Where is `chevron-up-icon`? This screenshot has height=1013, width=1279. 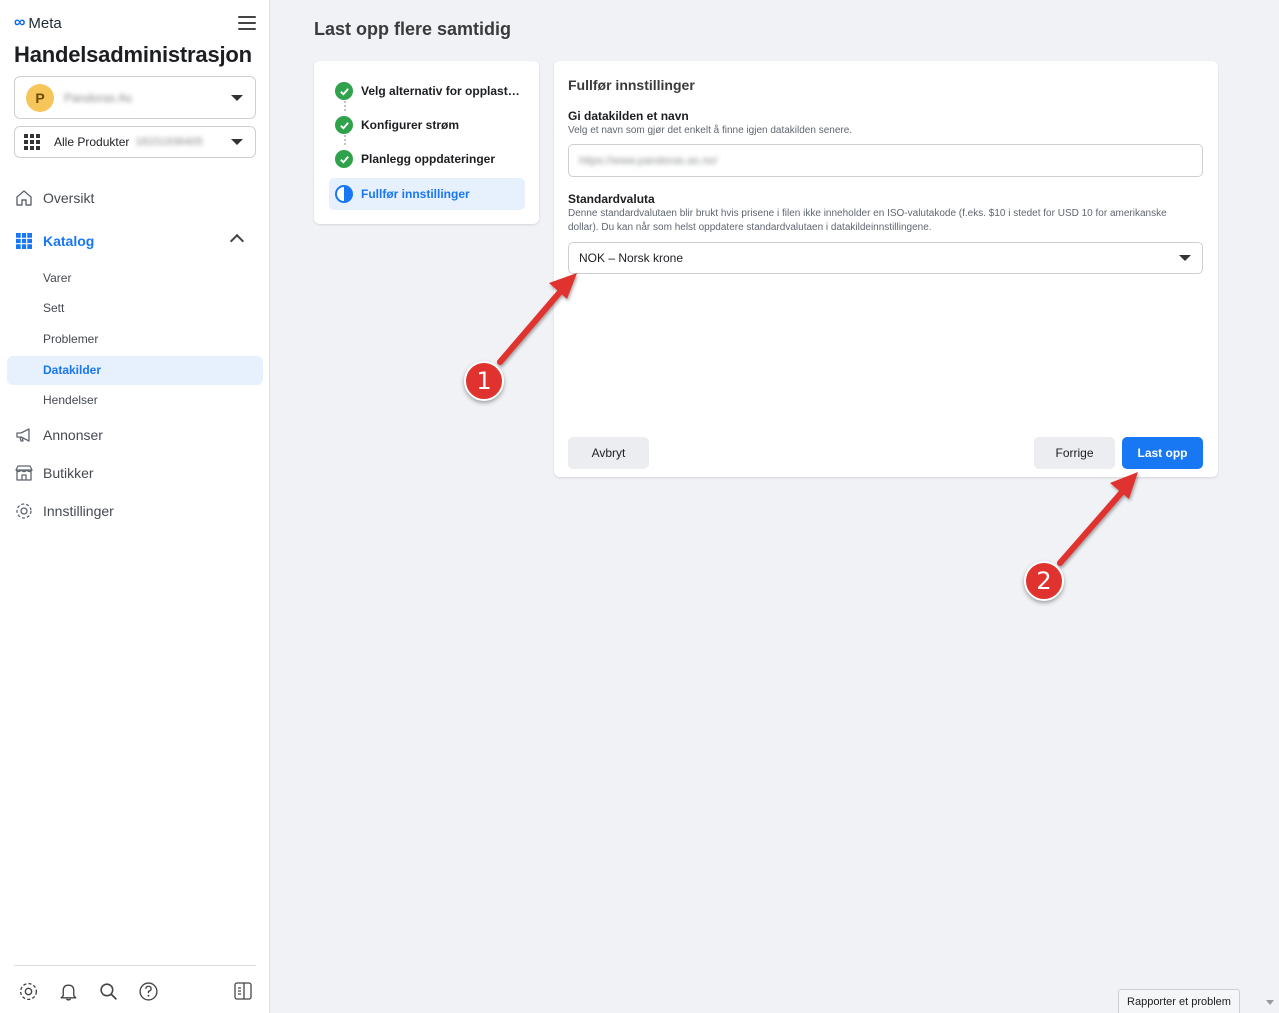 chevron-up-icon is located at coordinates (237, 241).